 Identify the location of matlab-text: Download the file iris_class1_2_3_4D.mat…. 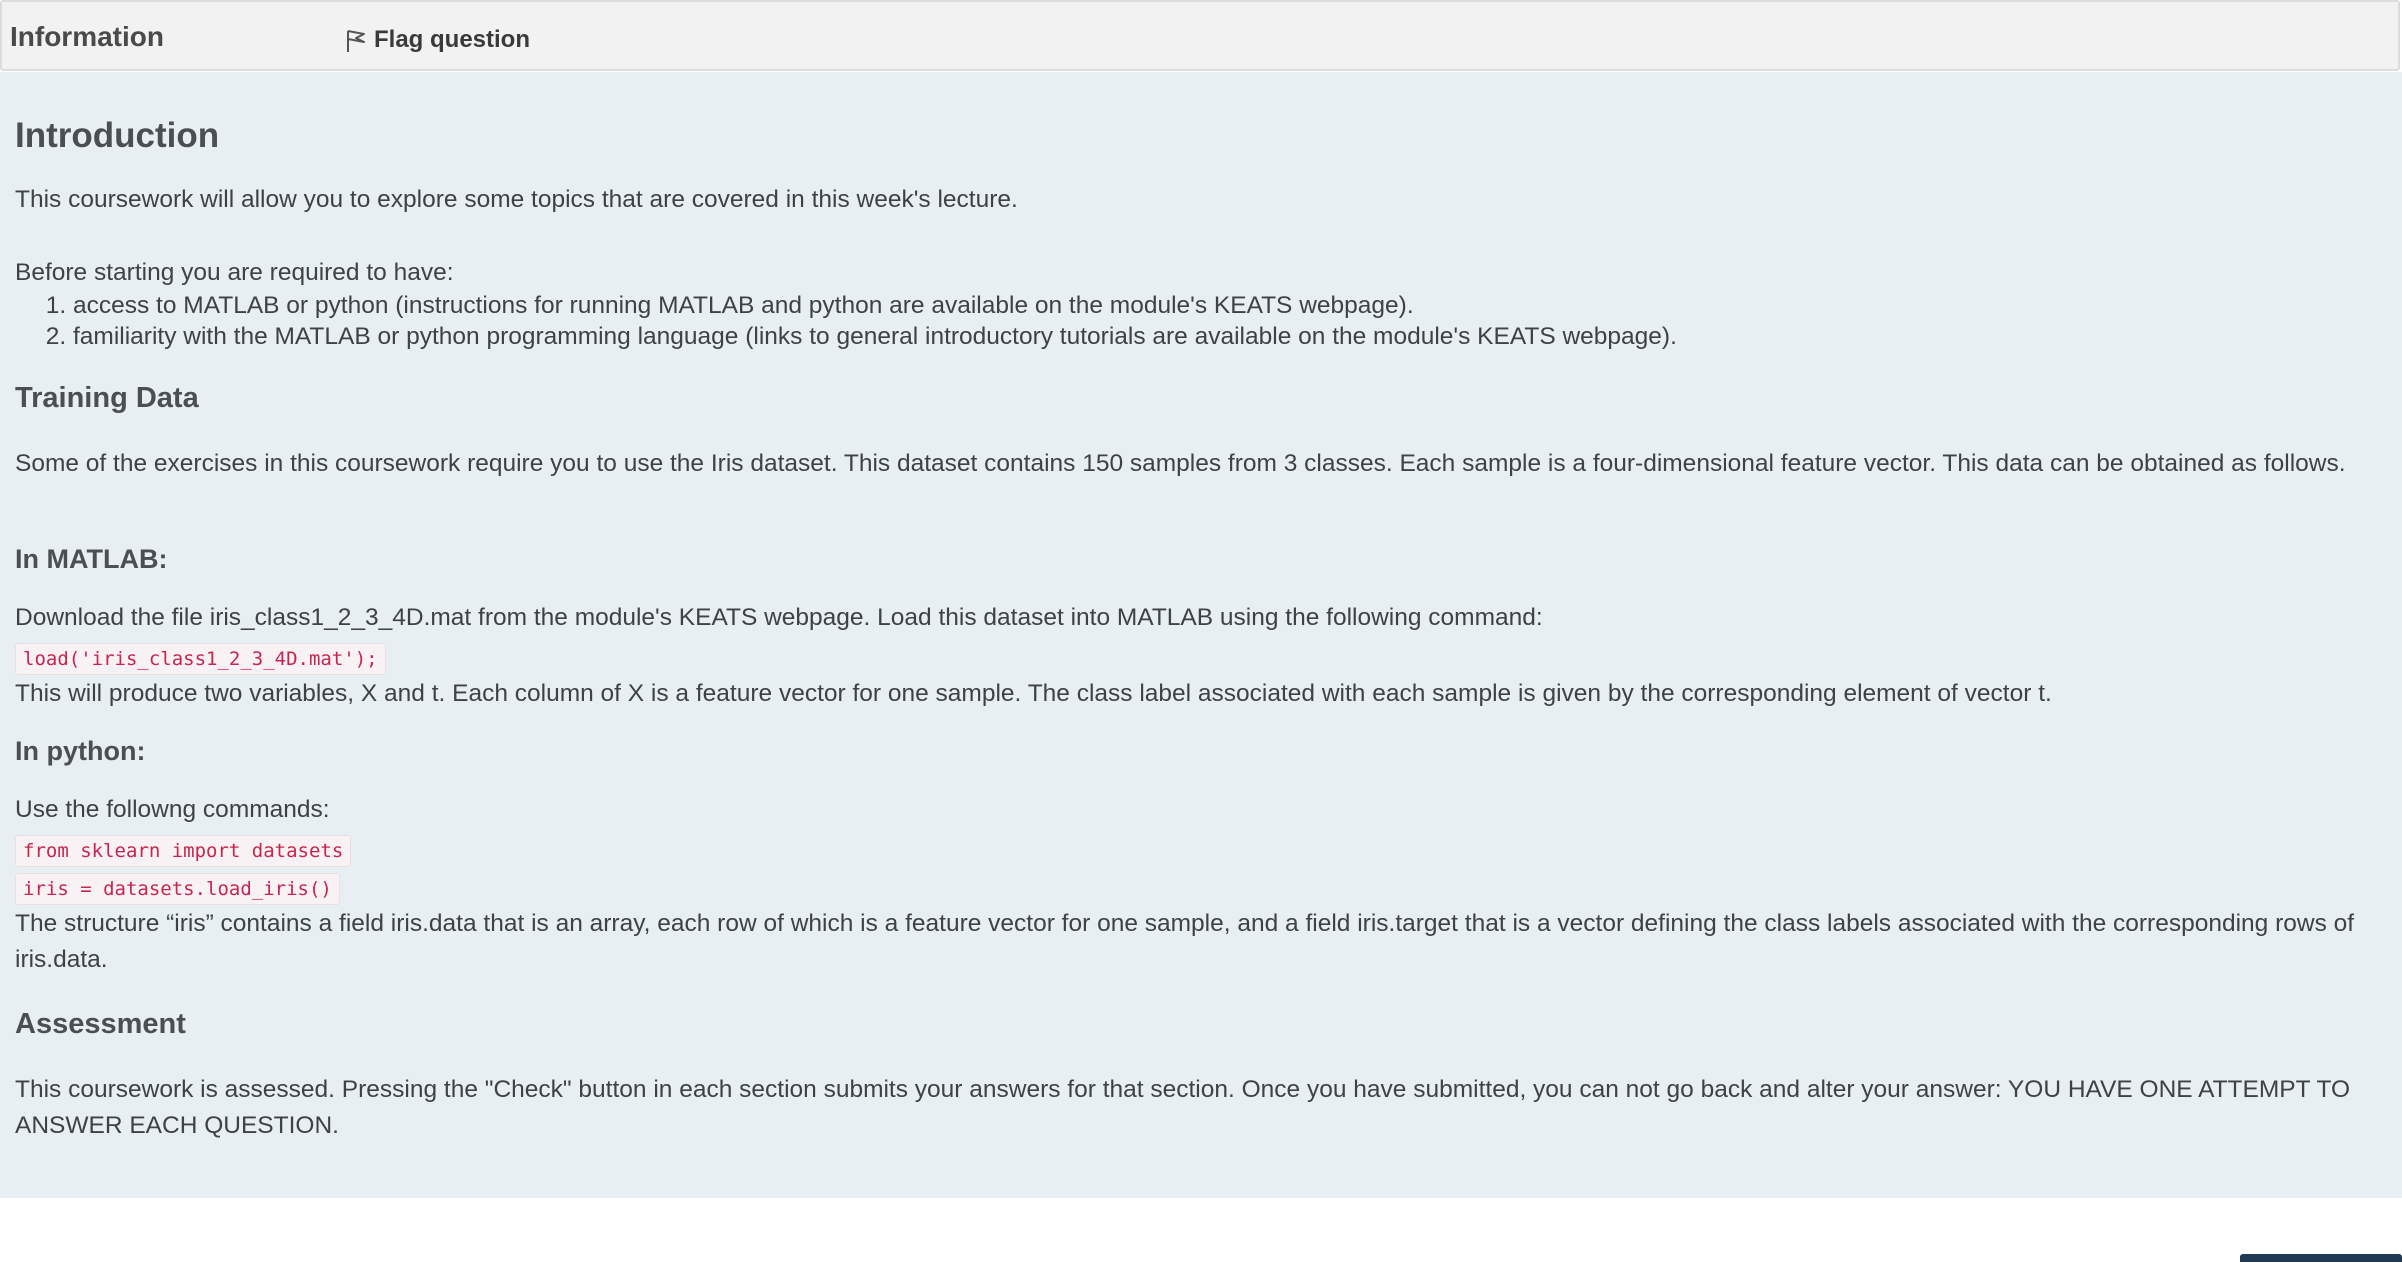
(779, 617).